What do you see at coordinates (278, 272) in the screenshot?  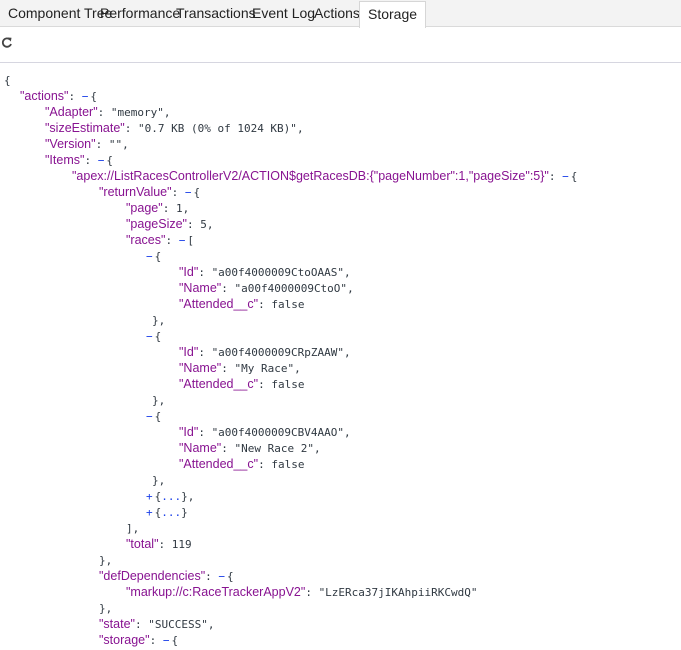 I see `json-string-value: "a00f4000009CtoOAAS"` at bounding box center [278, 272].